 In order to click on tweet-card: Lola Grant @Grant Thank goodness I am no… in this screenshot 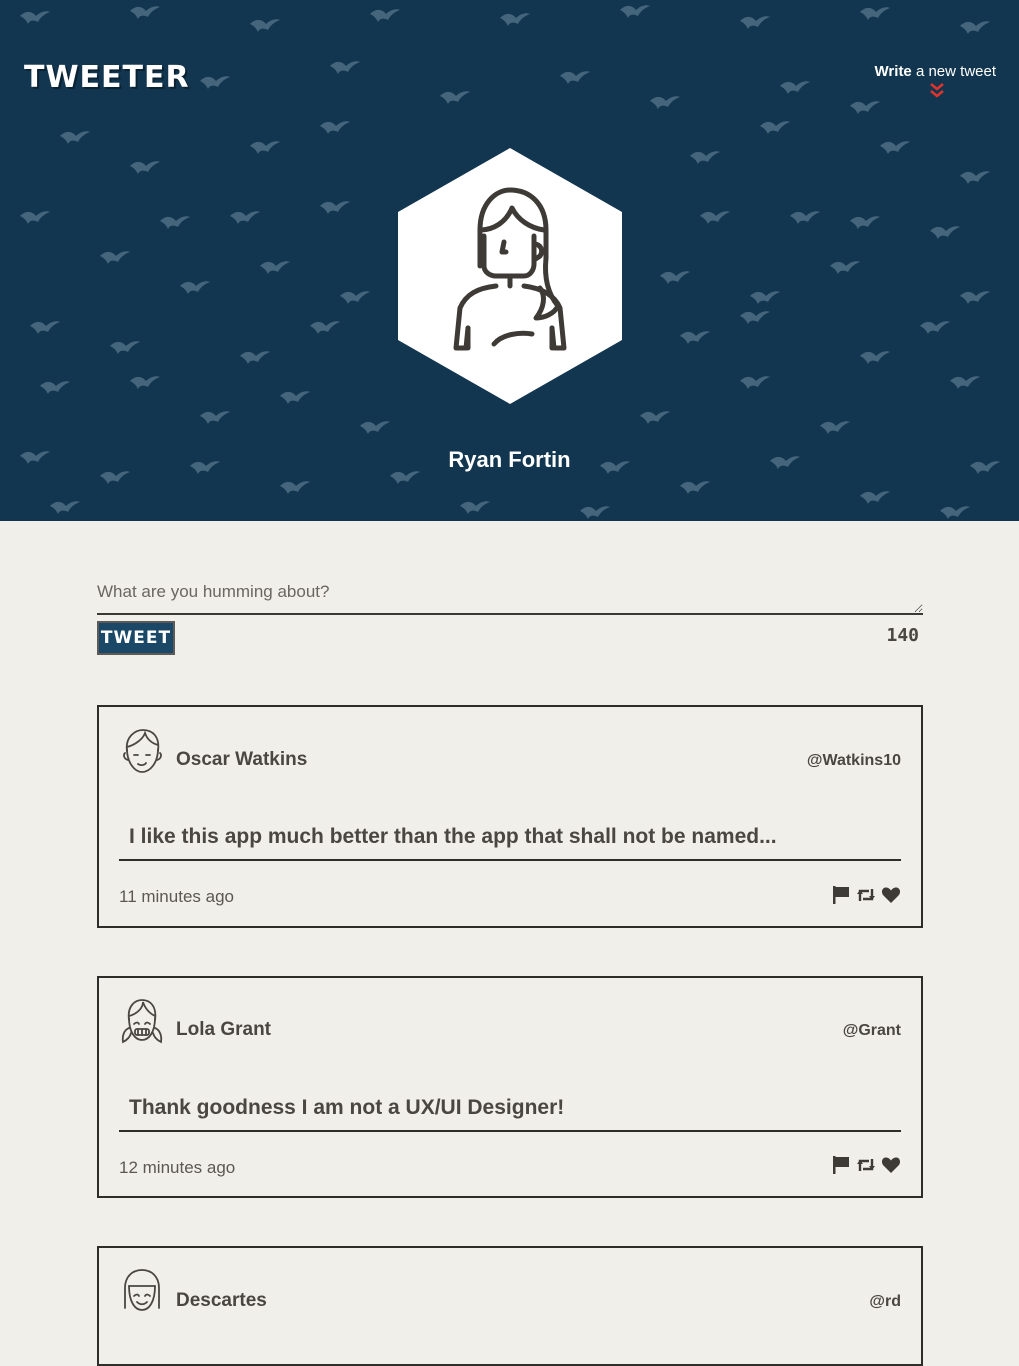, I will do `click(510, 1087)`.